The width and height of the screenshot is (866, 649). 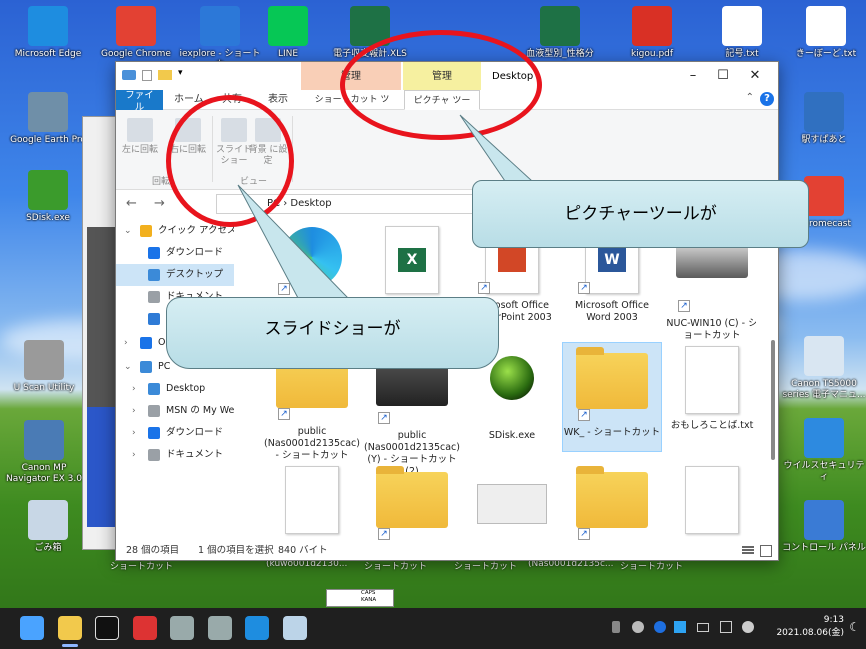 I want to click on vertical-scrollbar, so click(x=773, y=375).